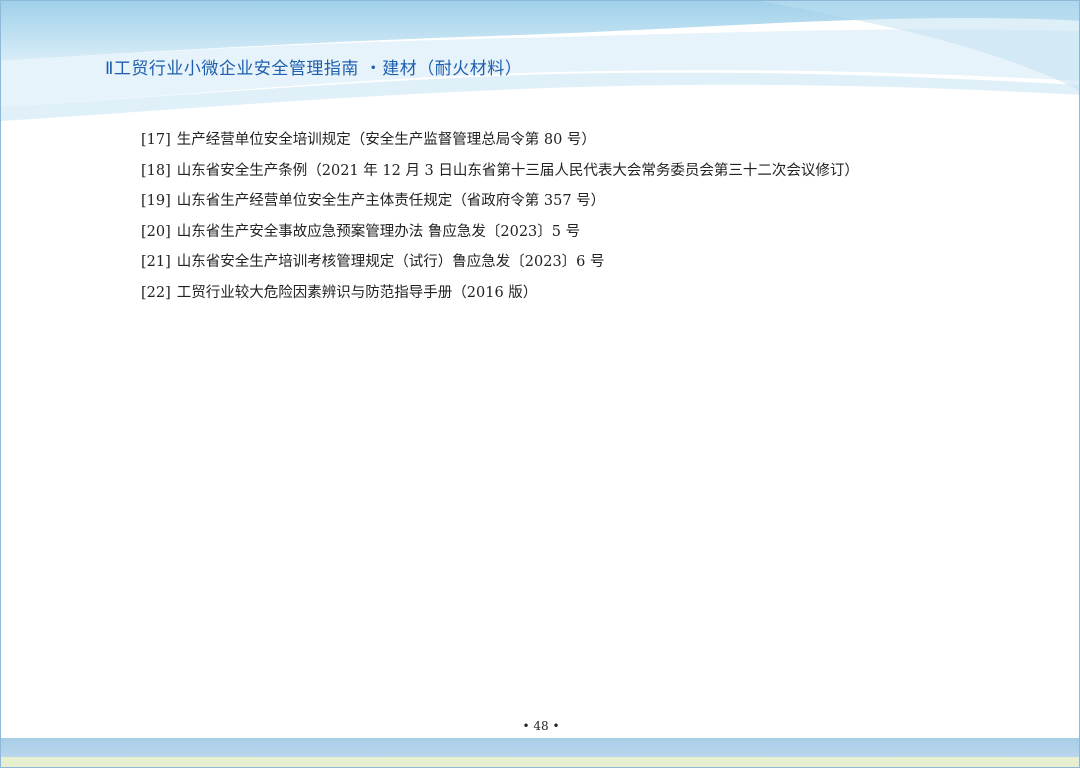 The width and height of the screenshot is (1080, 768). Describe the element at coordinates (391, 201) in the screenshot. I see `reference-text: 山东省生产经营单位安全生产主体责任规定（省政府令第 357 号）` at that location.